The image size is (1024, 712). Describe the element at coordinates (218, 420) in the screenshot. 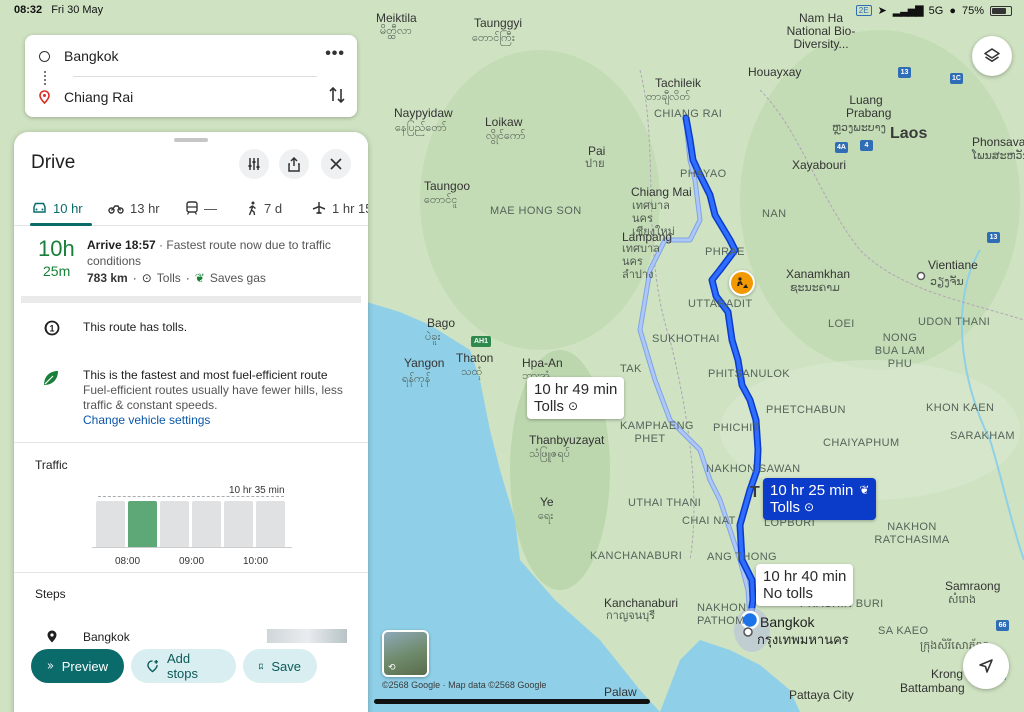

I see `change-vehicle-settings-link: Change vehicle settings` at that location.